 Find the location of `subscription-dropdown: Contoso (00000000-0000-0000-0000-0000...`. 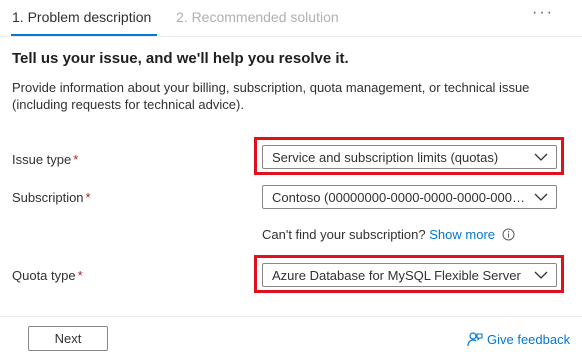

subscription-dropdown: Contoso (00000000-0000-0000-0000-0000... is located at coordinates (409, 197).